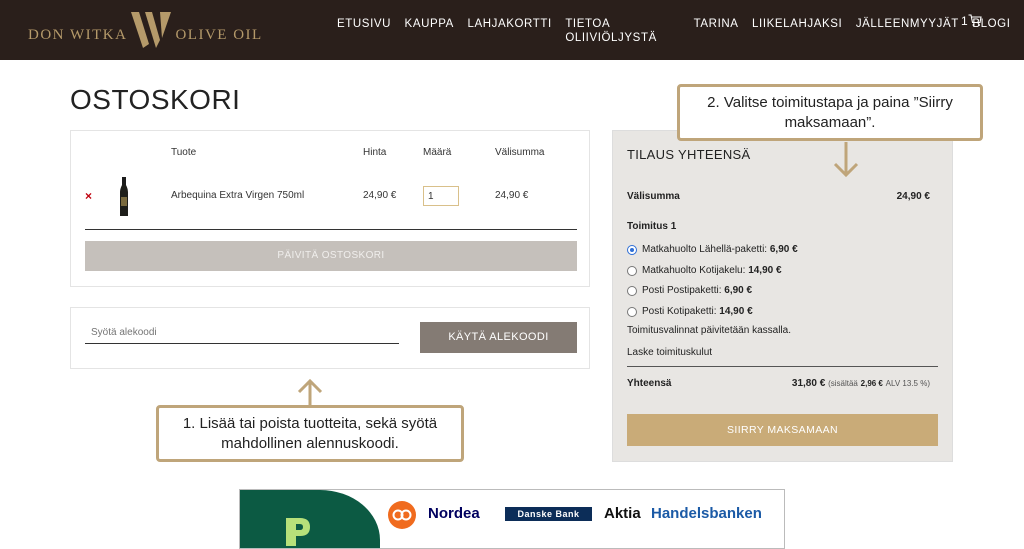 This screenshot has height=549, width=1024. I want to click on payment-methods-banner: Nordea Danske Bank Aktia Handelsbanken, so click(512, 519).